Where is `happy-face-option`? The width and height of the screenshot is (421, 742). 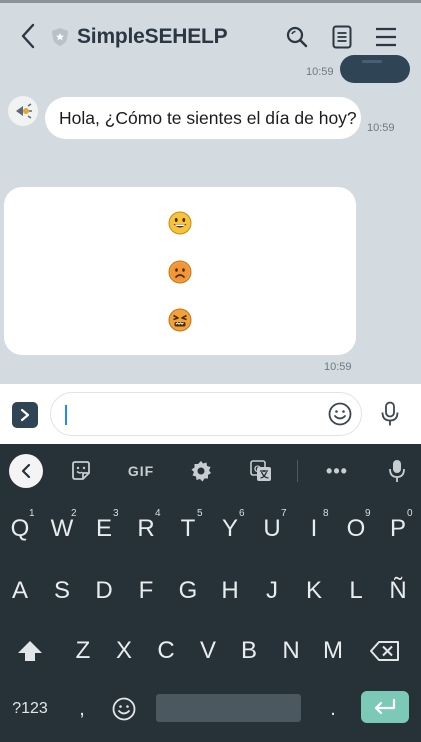
happy-face-option is located at coordinates (180, 223).